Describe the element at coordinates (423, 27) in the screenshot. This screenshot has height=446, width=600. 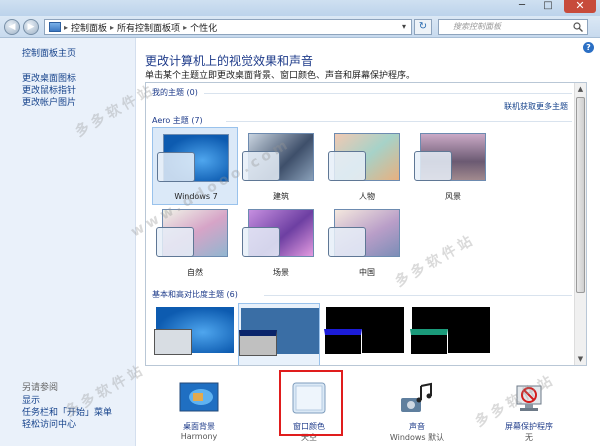
I see `refresh-button: ↻` at that location.